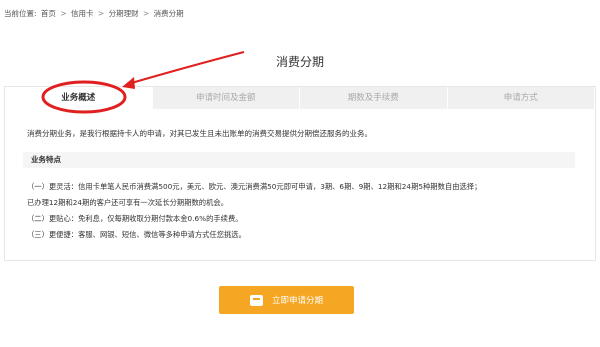 The width and height of the screenshot is (600, 347). I want to click on breadcrumb-current: 消费分期, so click(168, 13).